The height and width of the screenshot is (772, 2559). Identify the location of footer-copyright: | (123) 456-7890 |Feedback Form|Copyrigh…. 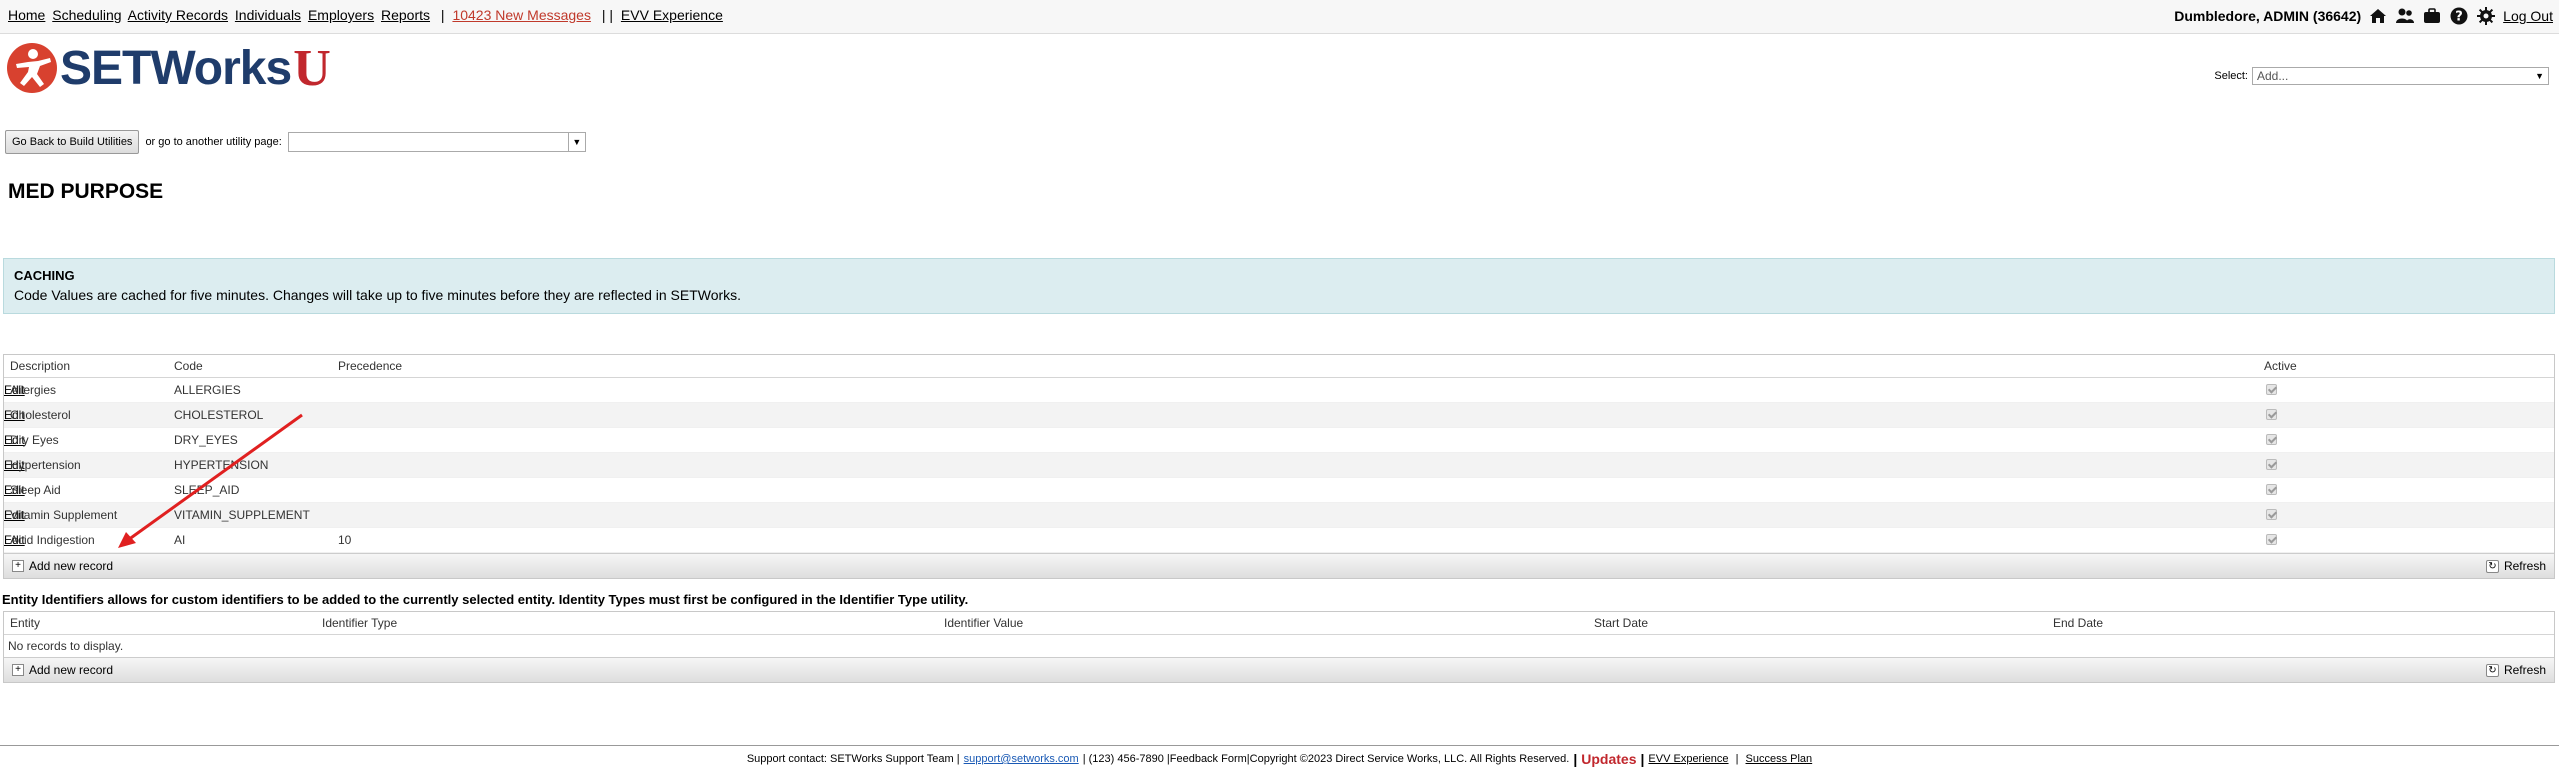
(1326, 759).